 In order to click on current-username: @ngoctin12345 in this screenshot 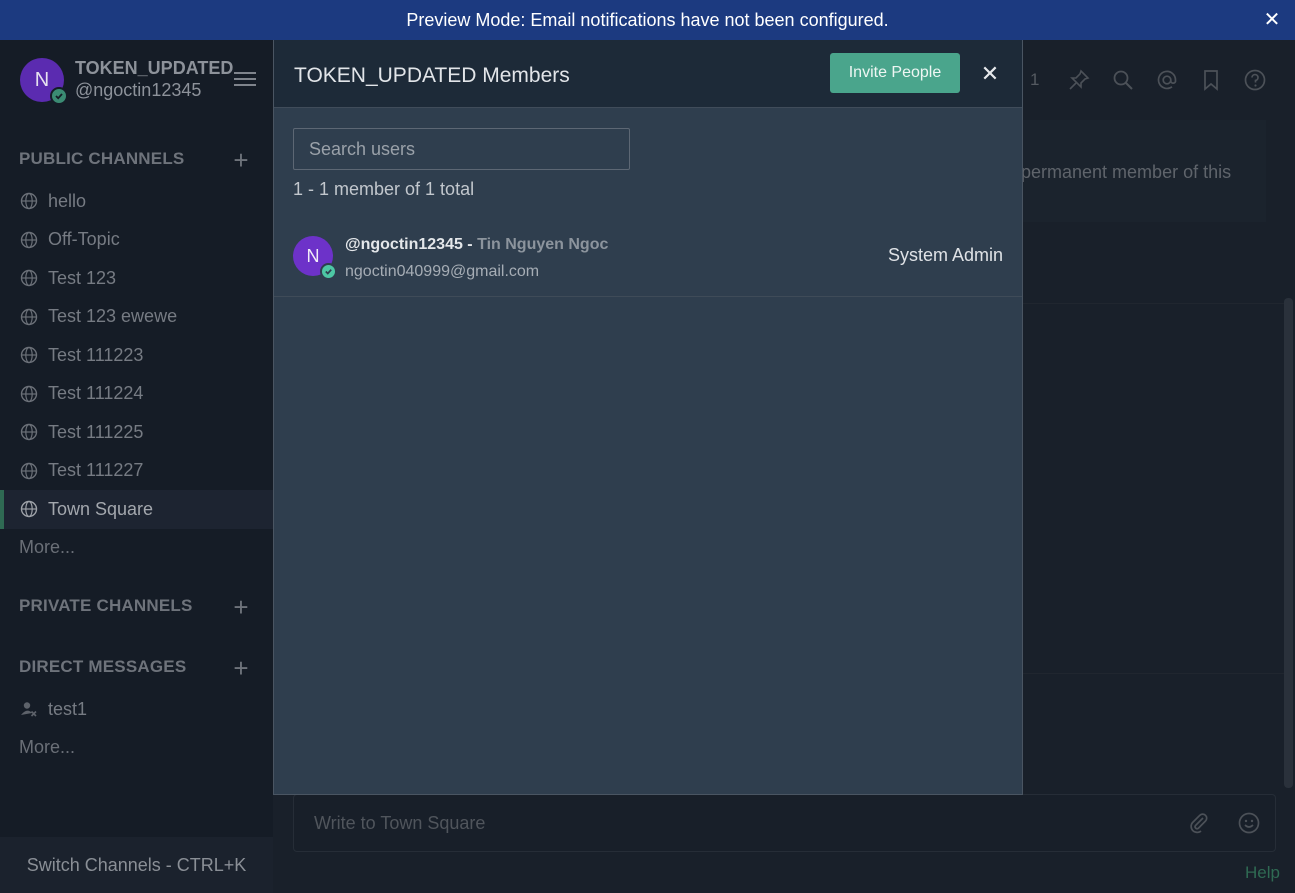, I will do `click(138, 90)`.